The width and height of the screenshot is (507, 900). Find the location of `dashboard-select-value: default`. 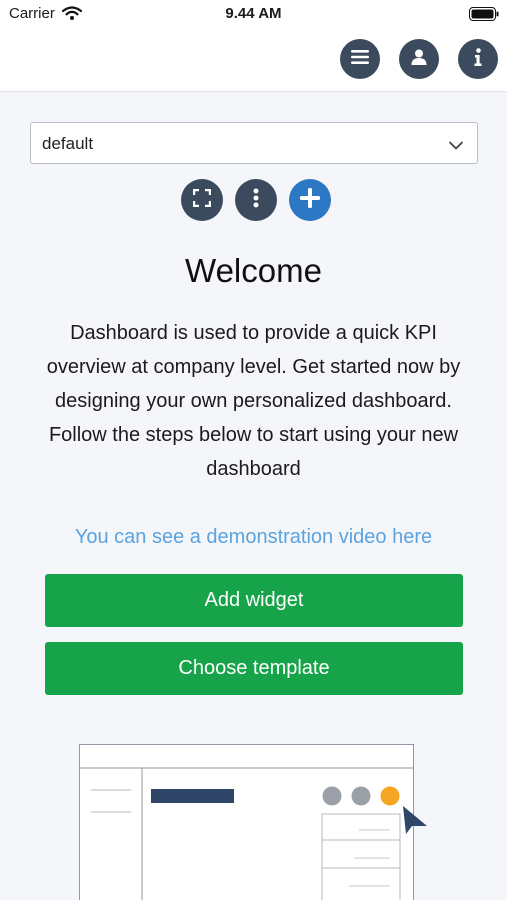

dashboard-select-value: default is located at coordinates (68, 143).